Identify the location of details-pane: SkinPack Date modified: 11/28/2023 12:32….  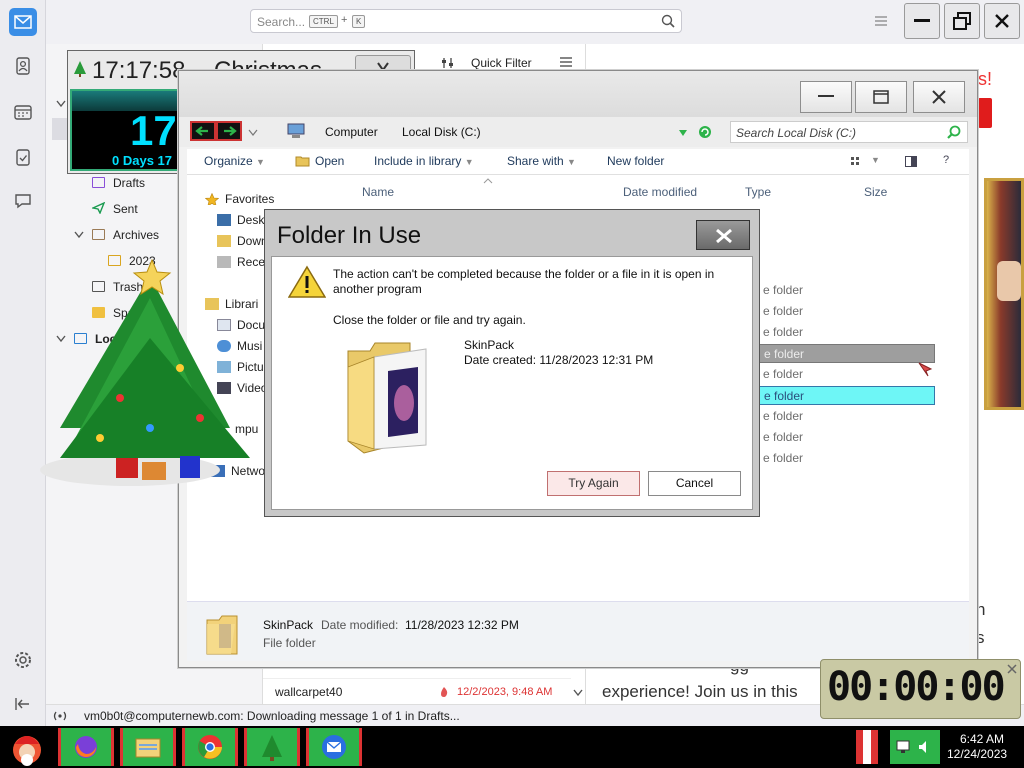
(578, 631).